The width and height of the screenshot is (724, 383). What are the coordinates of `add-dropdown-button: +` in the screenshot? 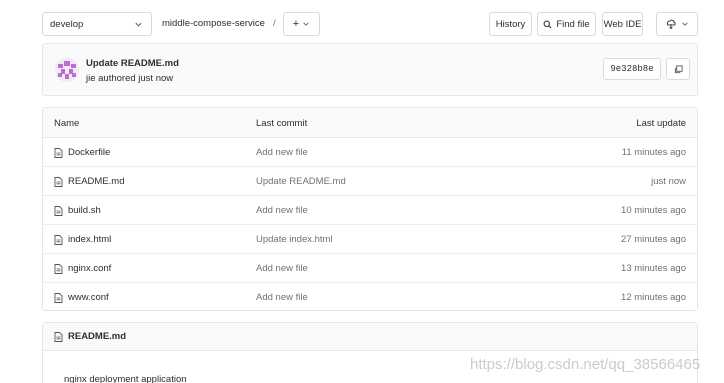 It's located at (301, 24).